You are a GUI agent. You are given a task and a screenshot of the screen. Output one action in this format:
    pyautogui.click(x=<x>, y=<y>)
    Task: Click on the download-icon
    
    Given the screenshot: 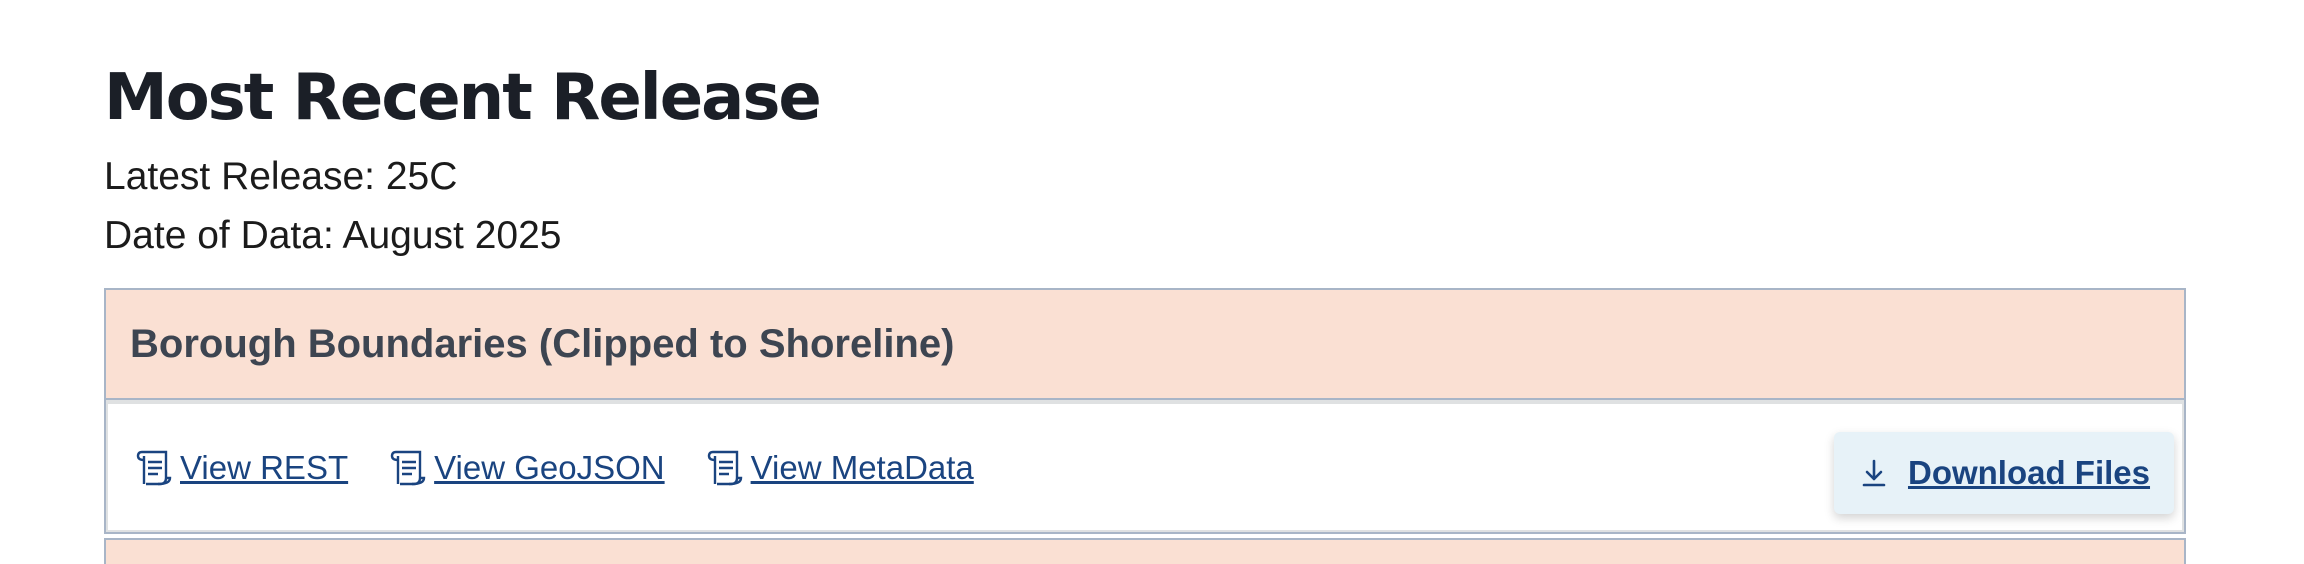 What is the action you would take?
    pyautogui.click(x=1874, y=473)
    